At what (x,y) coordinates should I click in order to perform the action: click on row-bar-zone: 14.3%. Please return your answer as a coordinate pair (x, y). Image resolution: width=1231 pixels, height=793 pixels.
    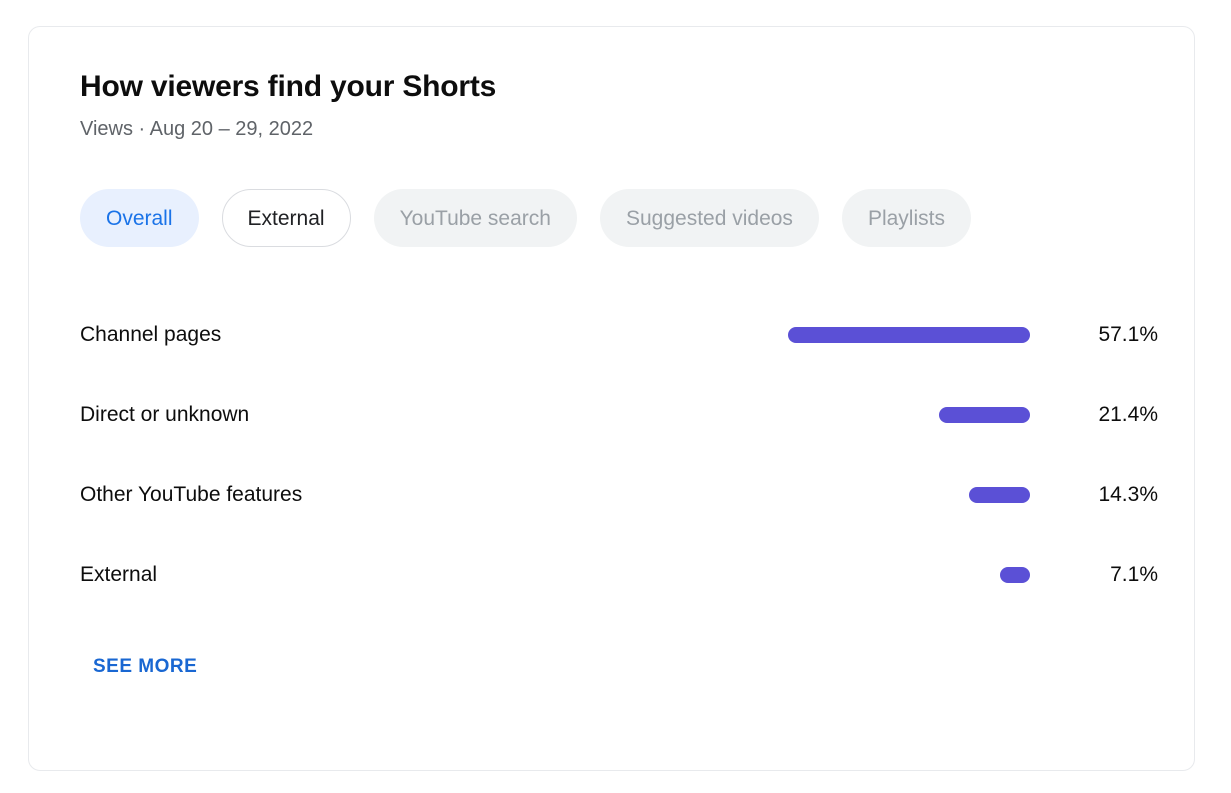
    Looking at the image, I should click on (730, 495).